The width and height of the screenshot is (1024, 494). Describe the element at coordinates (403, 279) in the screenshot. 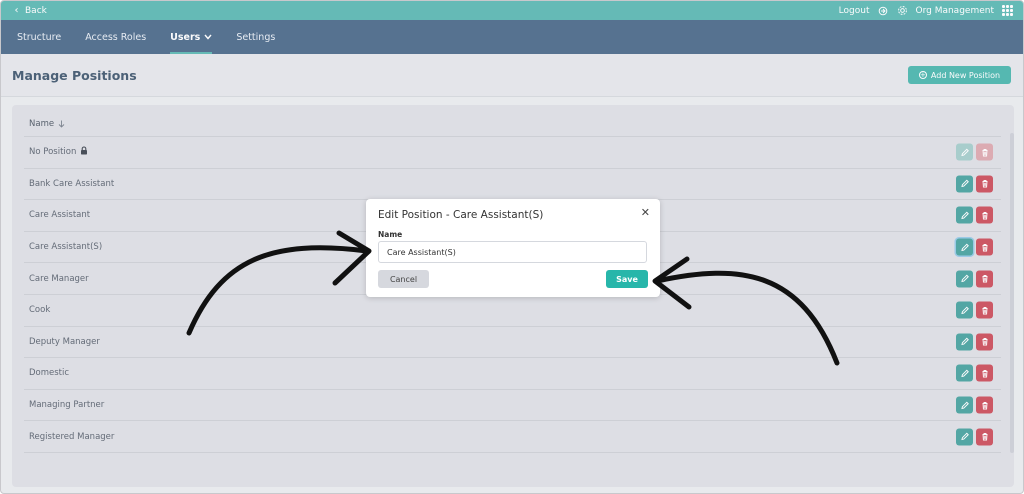

I see `cancel-button: Cancel` at that location.